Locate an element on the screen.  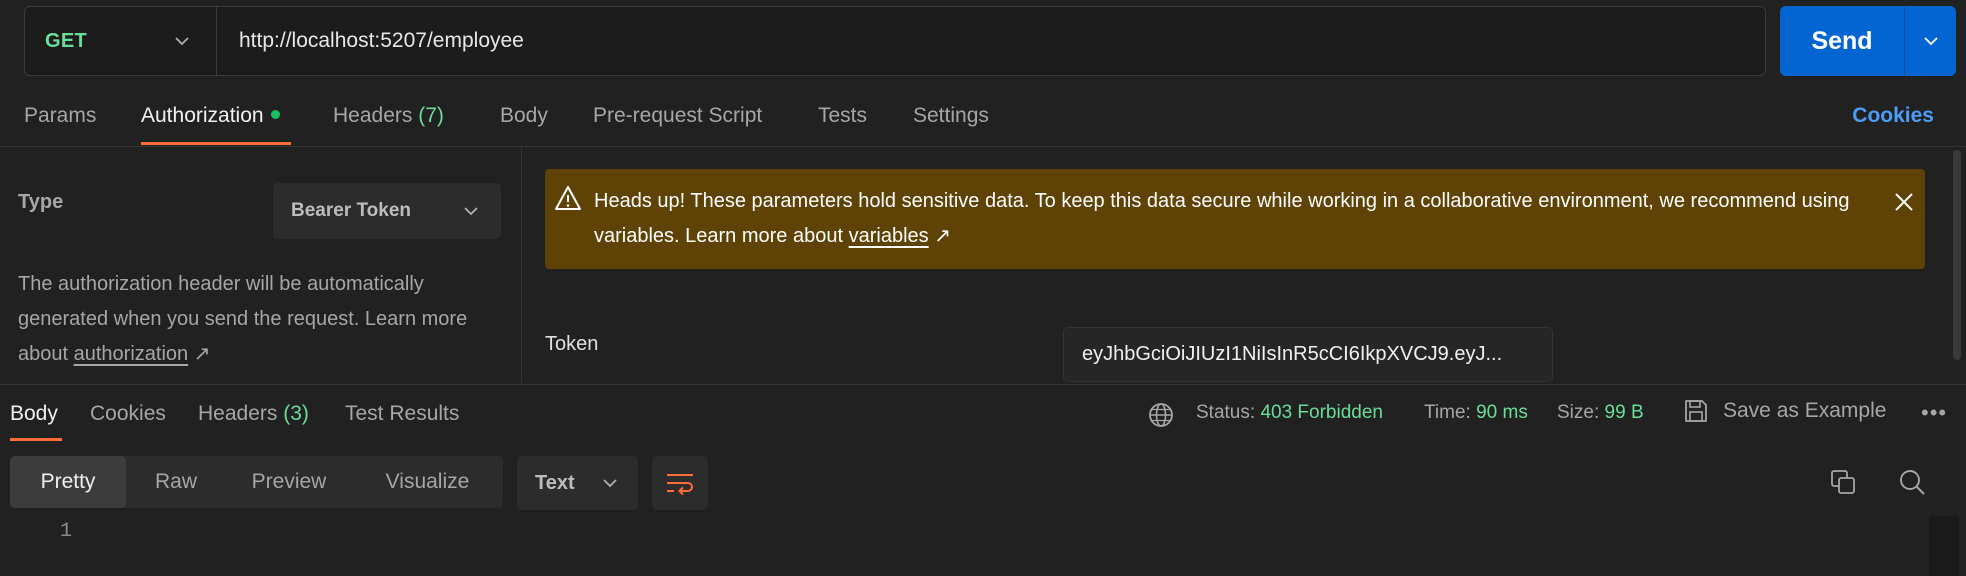
status-readout: Status: 403 Forbidden is located at coordinates (1289, 413).